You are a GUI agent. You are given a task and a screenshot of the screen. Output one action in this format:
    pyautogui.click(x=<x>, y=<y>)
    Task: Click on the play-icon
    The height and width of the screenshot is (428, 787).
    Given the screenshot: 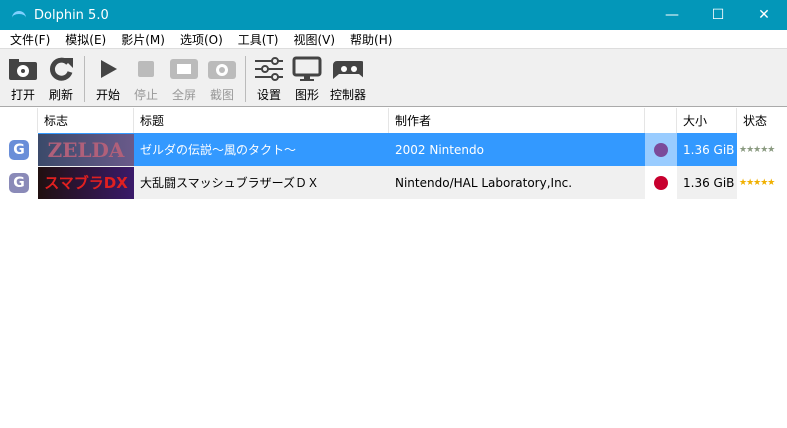 What is the action you would take?
    pyautogui.click(x=108, y=69)
    